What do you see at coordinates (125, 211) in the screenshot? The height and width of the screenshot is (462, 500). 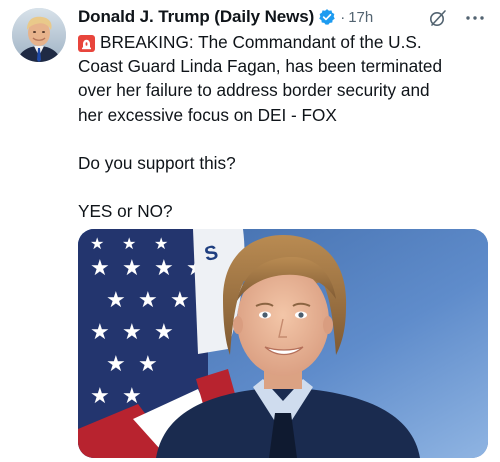 I see `answer-prompt-text: YES or NO?` at bounding box center [125, 211].